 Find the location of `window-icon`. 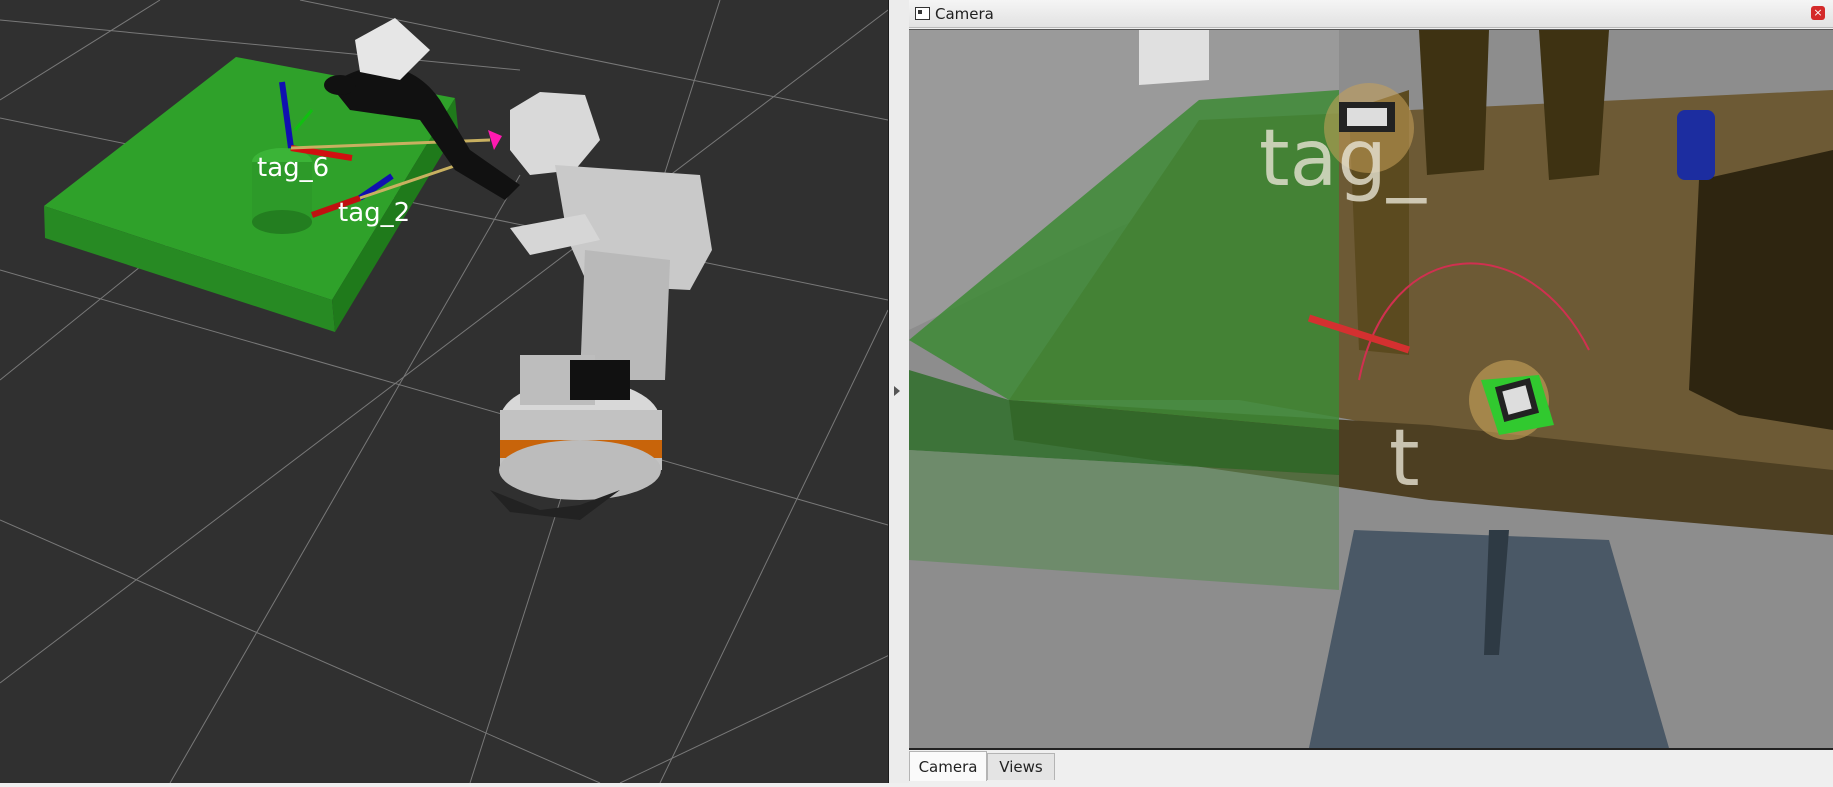

window-icon is located at coordinates (922, 13).